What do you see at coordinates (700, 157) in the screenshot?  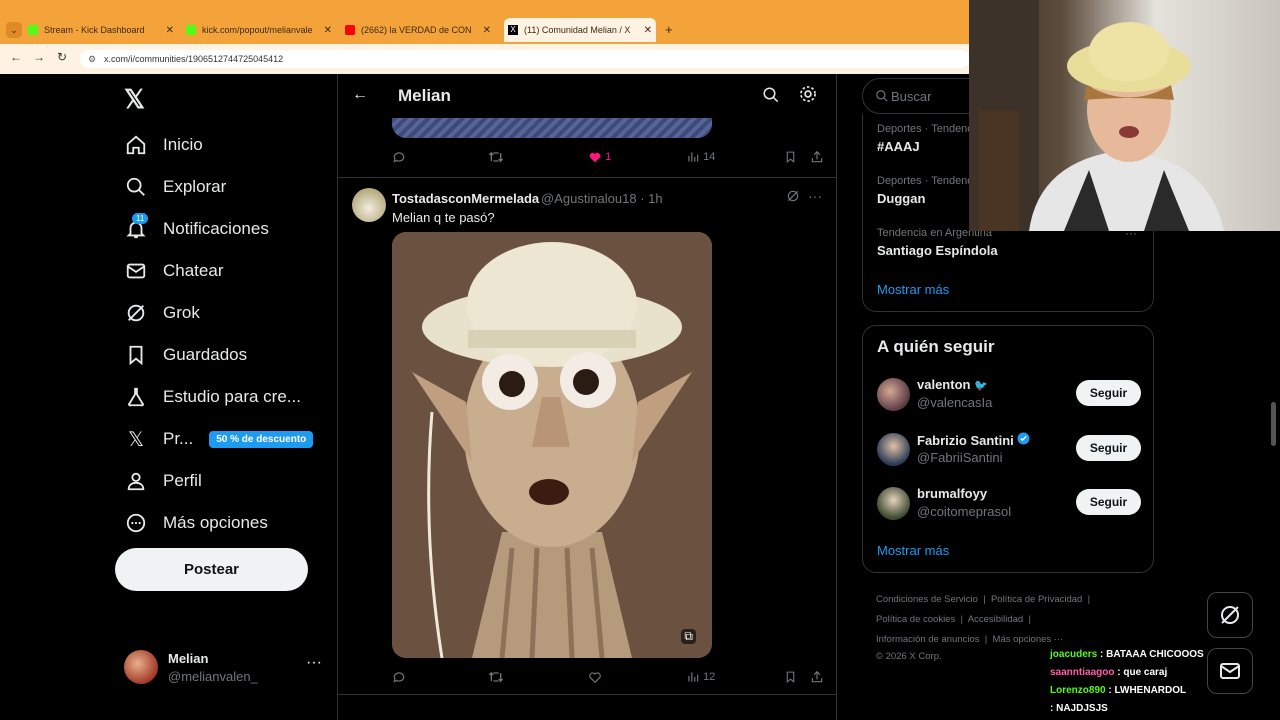 I see `views-button: 14` at bounding box center [700, 157].